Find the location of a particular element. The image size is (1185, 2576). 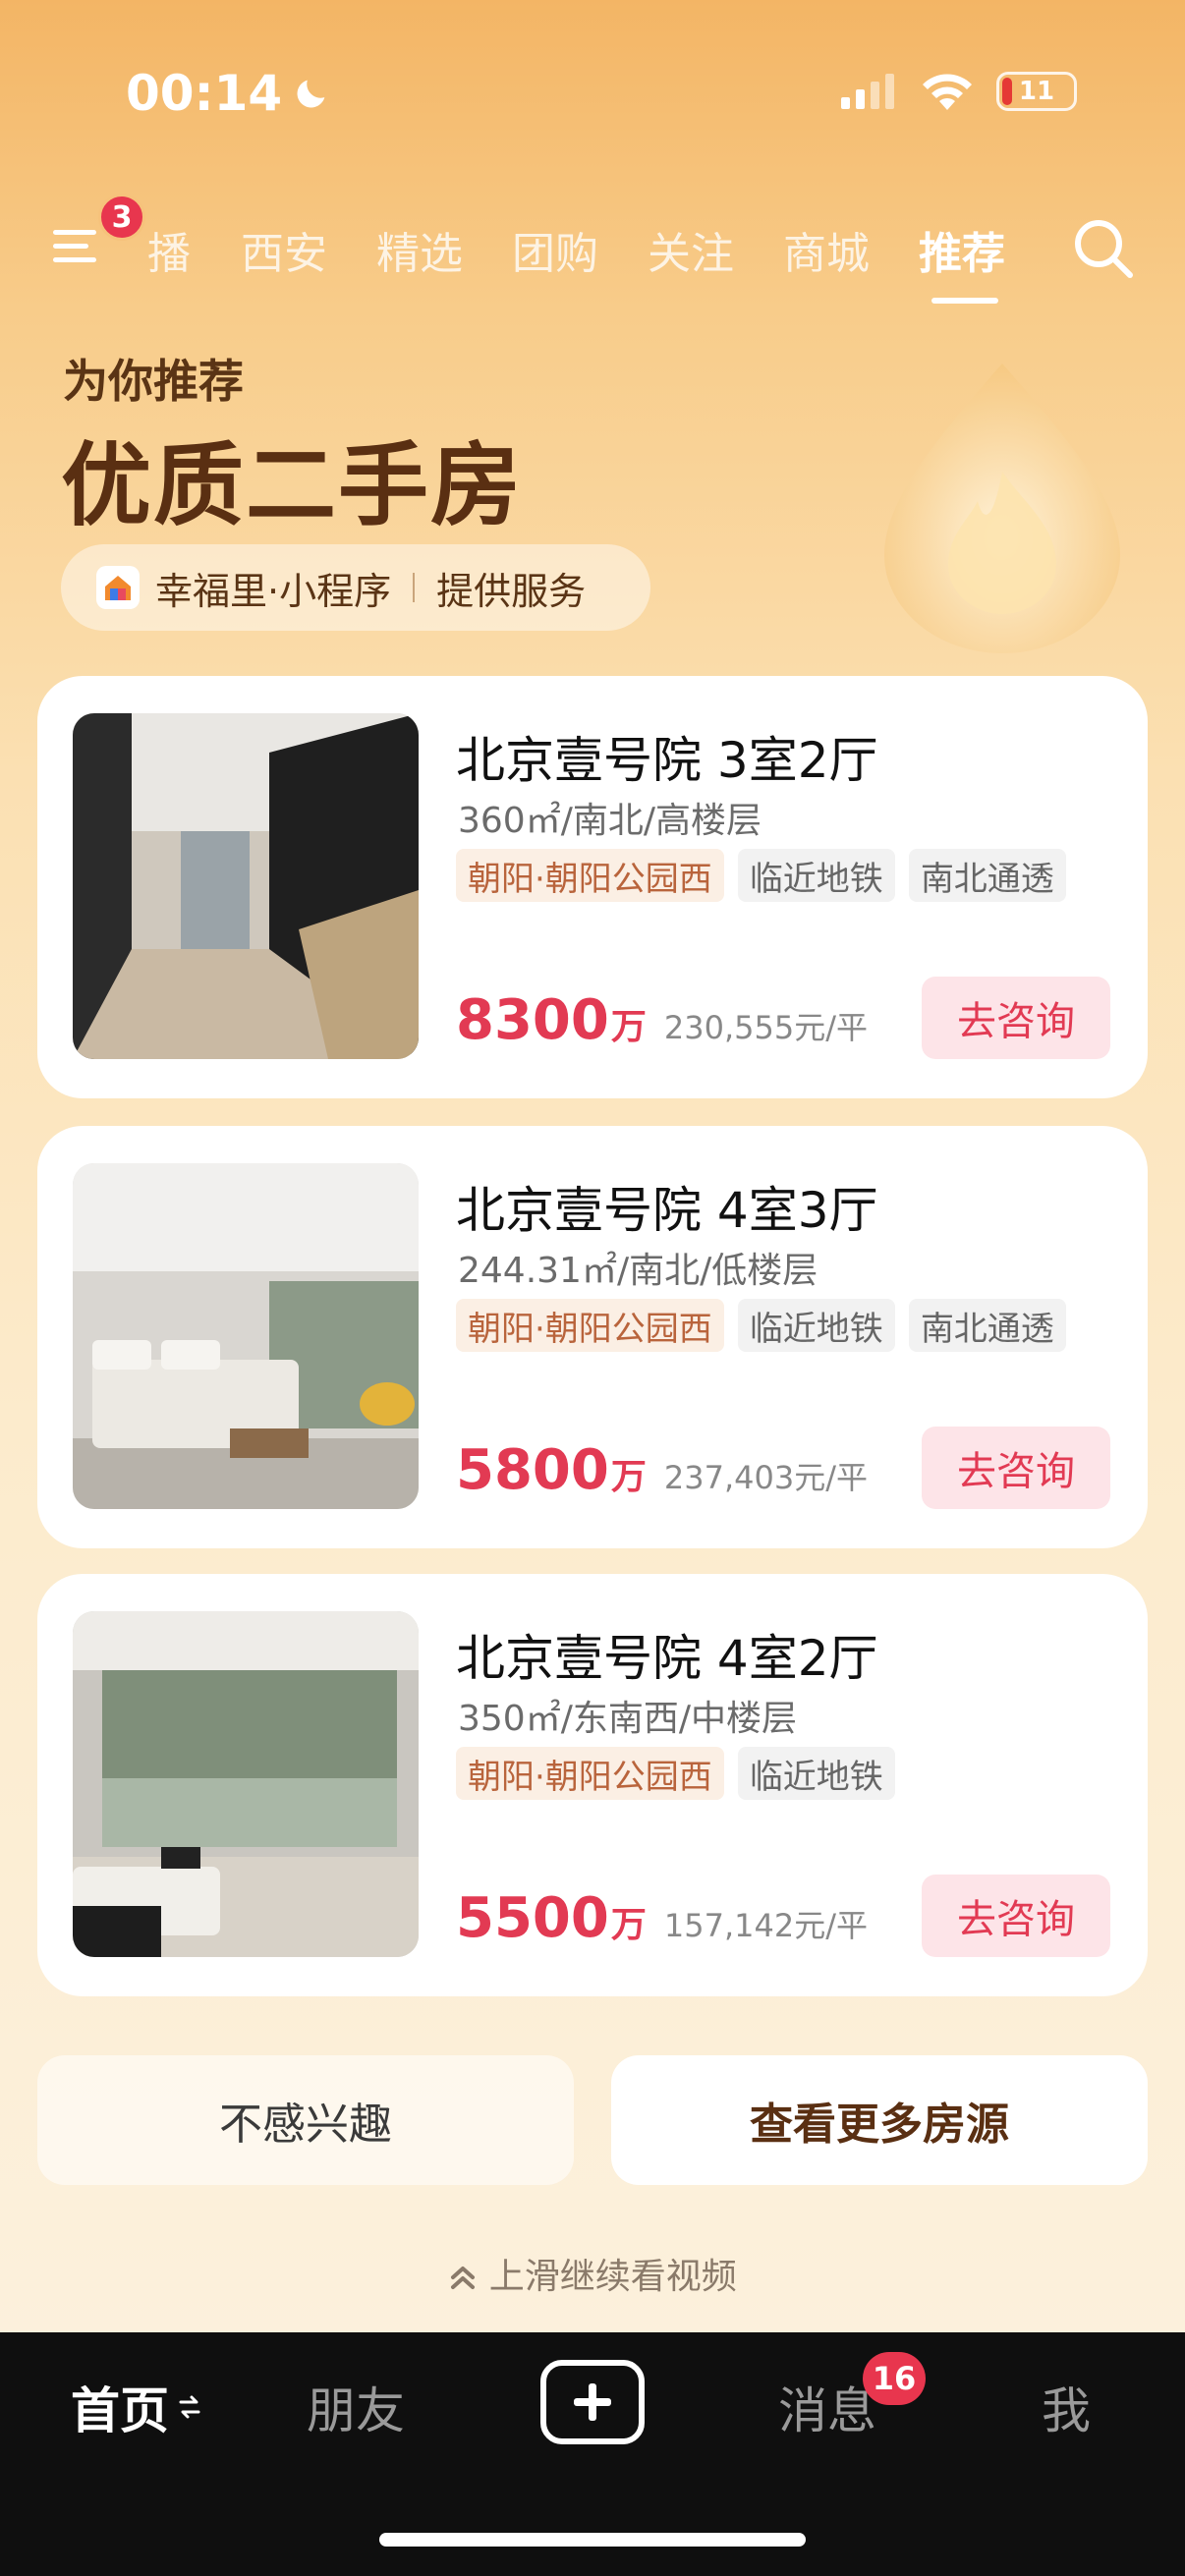

tab-live: 播 is located at coordinates (182, 249).